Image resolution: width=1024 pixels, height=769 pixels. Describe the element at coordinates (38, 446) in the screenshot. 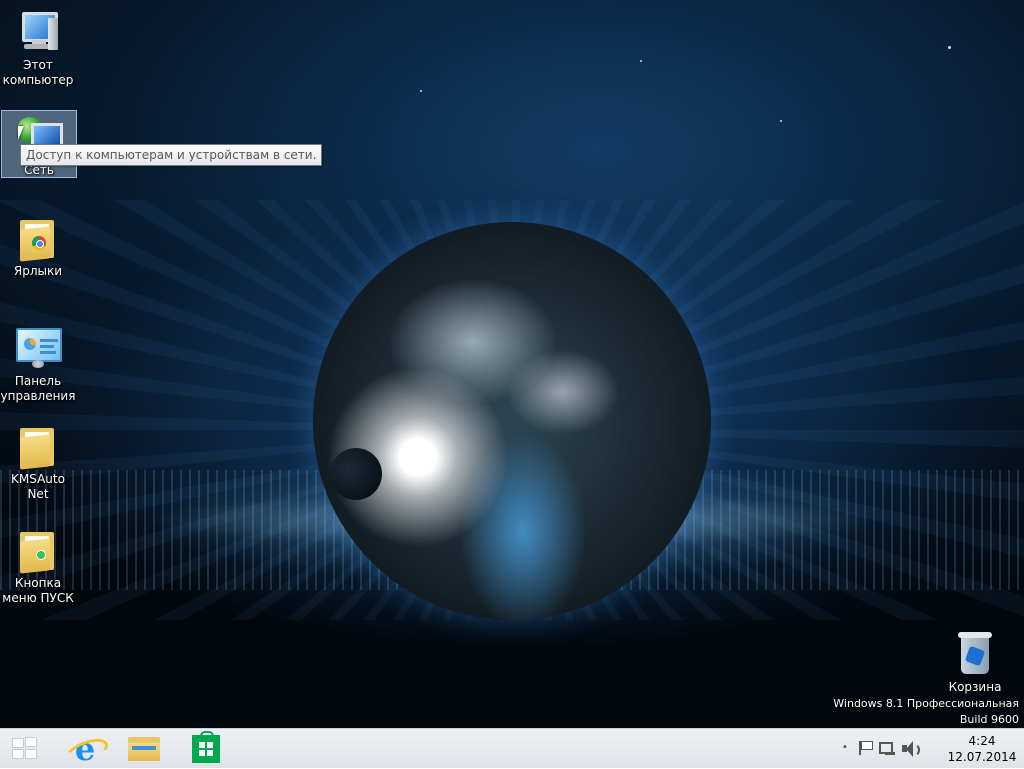

I see `folder-icon` at that location.